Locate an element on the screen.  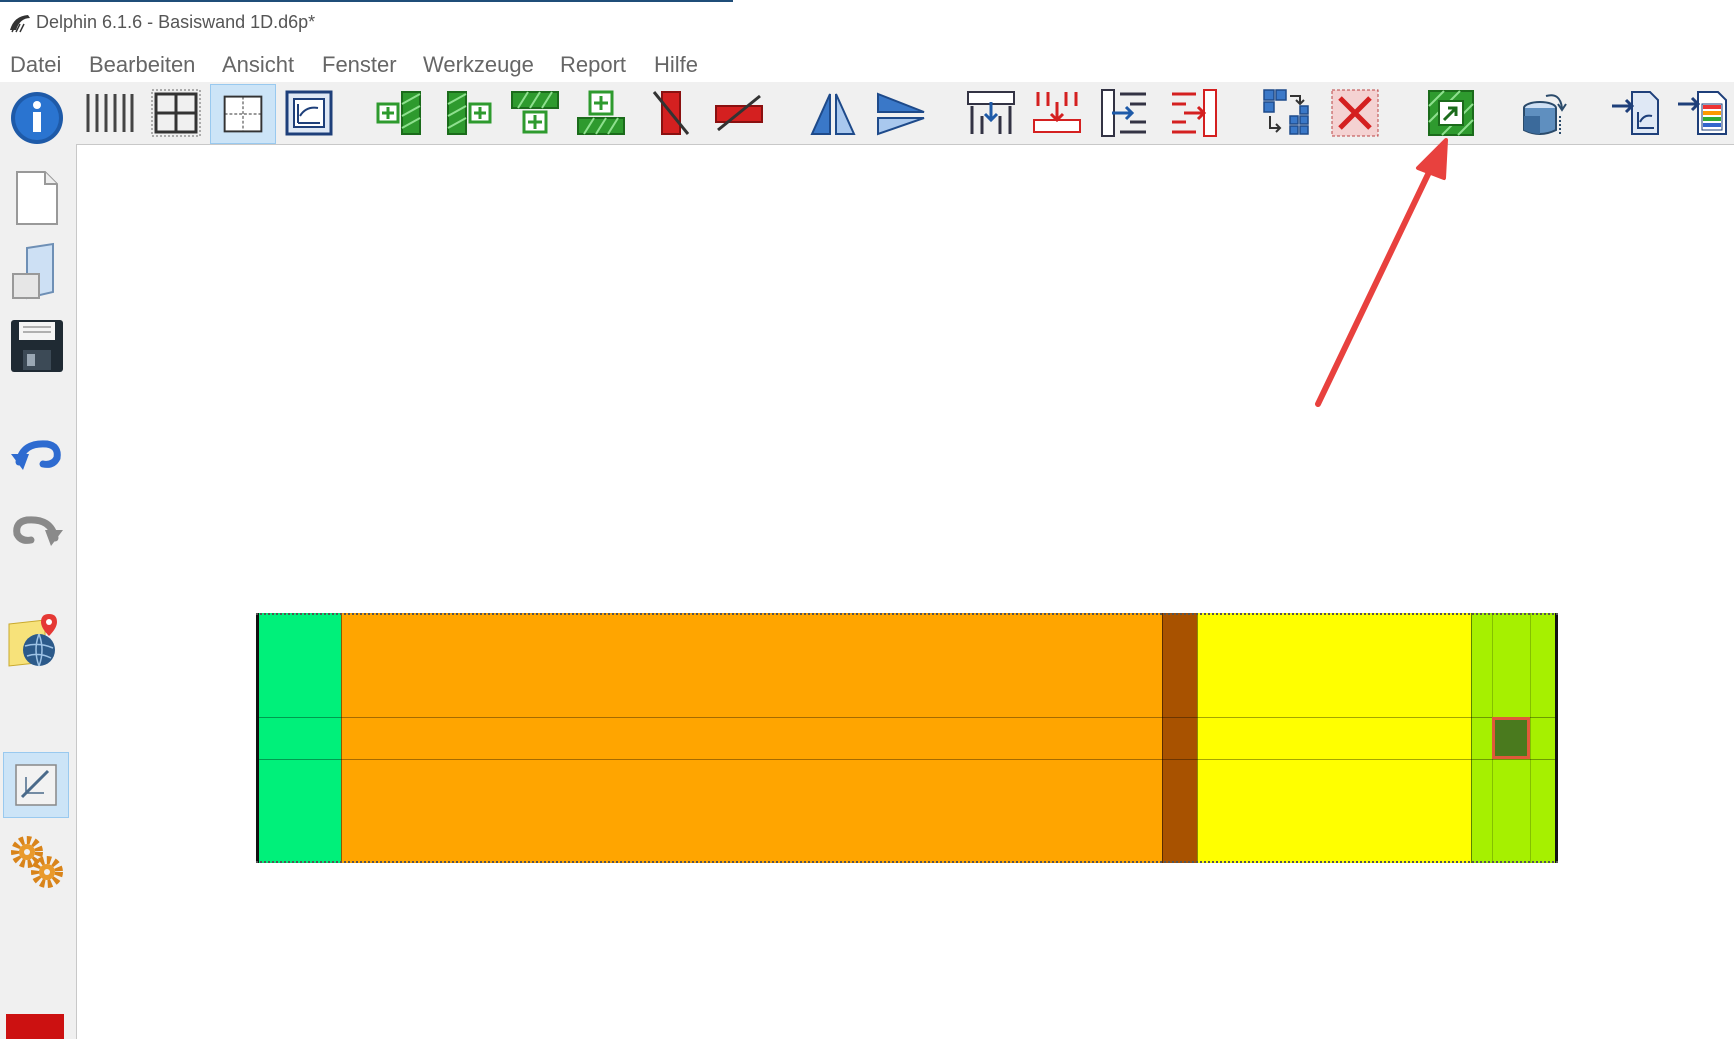
menu-hilfe: Hilfe is located at coordinates (676, 65).